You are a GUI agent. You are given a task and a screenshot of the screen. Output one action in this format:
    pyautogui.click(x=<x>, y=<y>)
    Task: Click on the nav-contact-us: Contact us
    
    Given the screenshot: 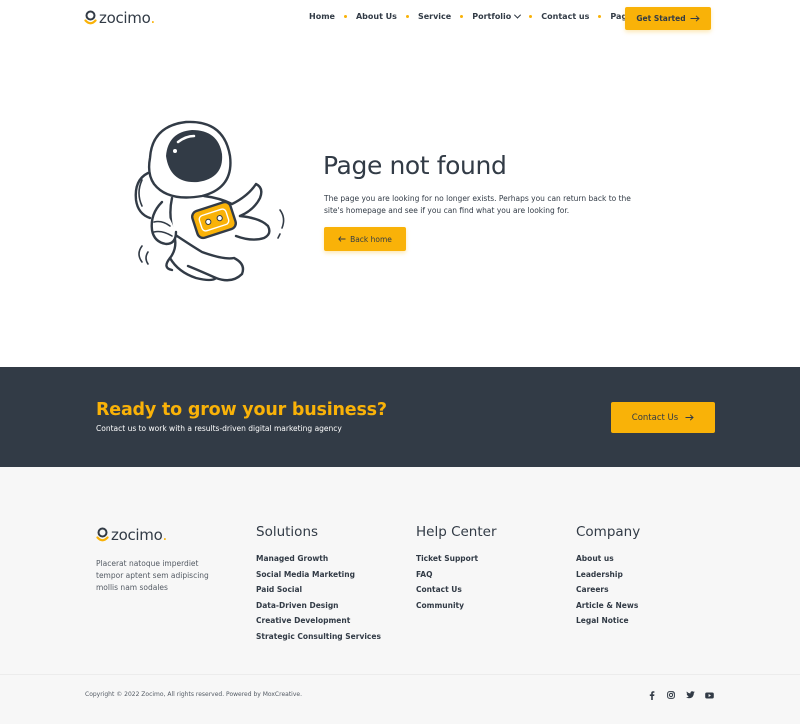 What is the action you would take?
    pyautogui.click(x=565, y=16)
    